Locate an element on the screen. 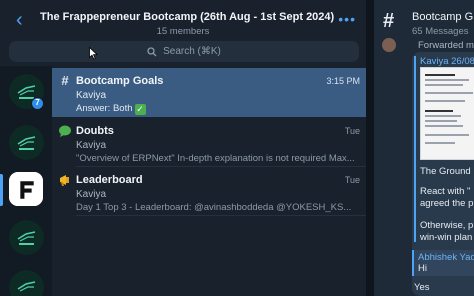 Image resolution: width=474 pixels, height=296 pixels. reply-author: Abhishek Yad is located at coordinates (446, 257).